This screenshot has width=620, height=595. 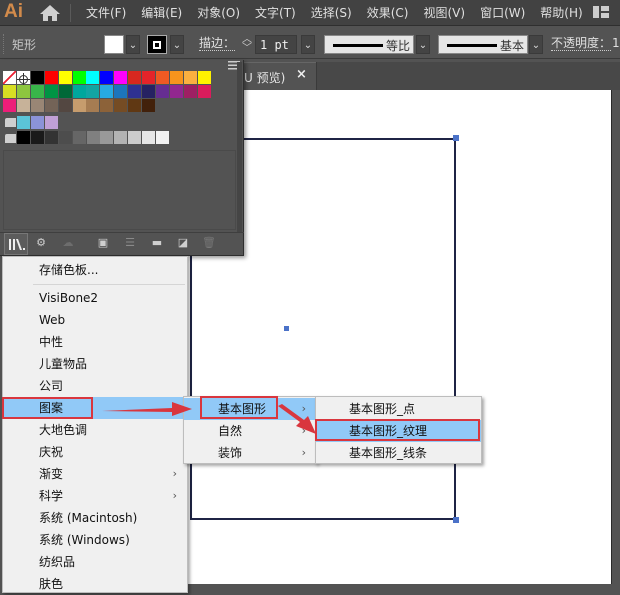 What do you see at coordinates (250, 453) in the screenshot?
I see `menu-item: 装饰 ›` at bounding box center [250, 453].